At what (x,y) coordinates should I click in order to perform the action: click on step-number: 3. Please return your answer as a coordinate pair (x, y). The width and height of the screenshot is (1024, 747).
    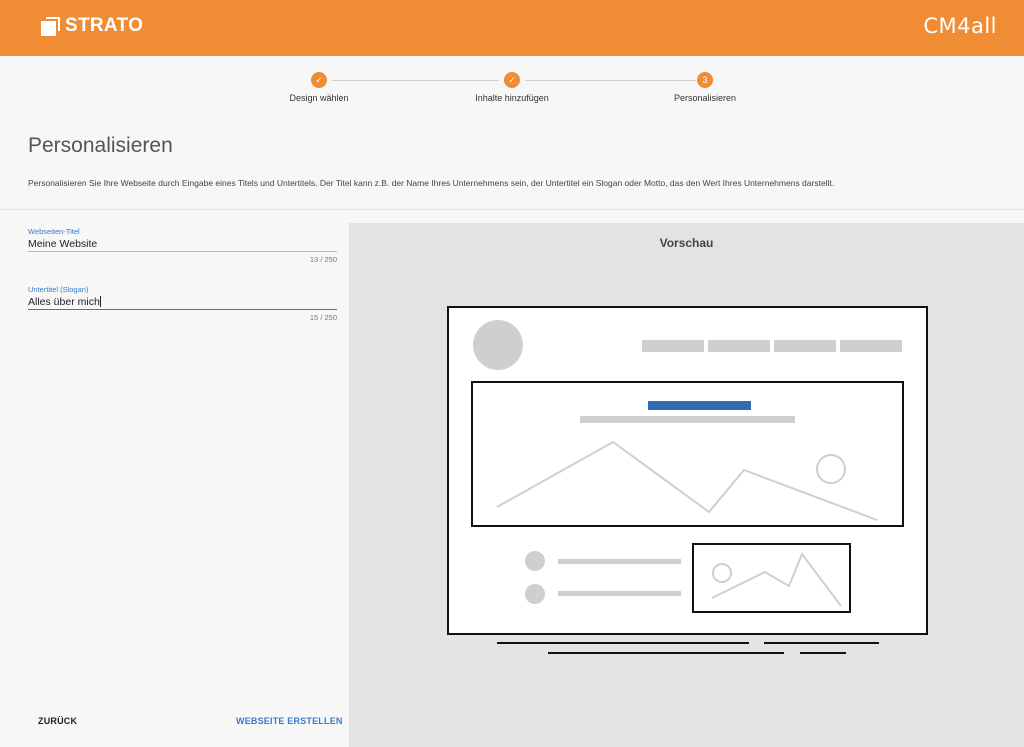
    Looking at the image, I should click on (705, 80).